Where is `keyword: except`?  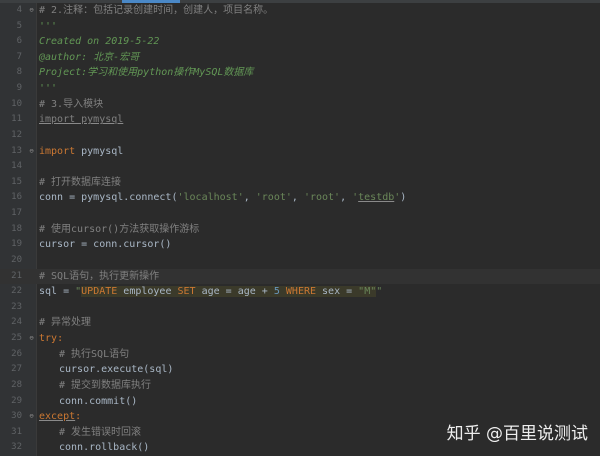
keyword: except is located at coordinates (57, 417).